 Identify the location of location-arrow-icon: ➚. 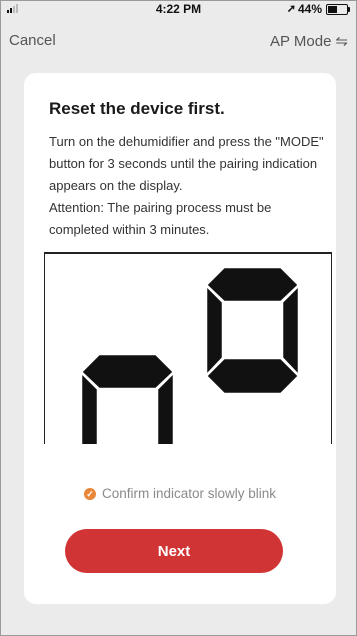
(291, 9).